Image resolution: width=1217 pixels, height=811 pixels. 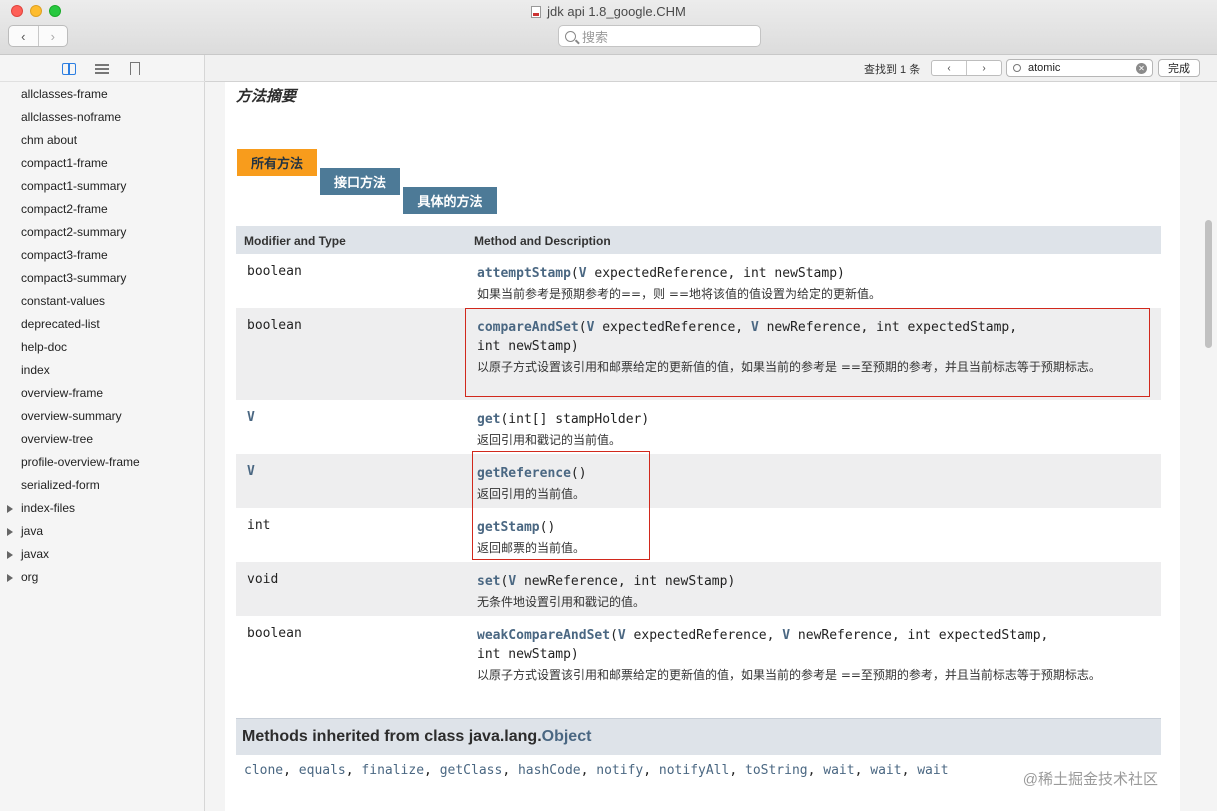 I want to click on table-row: Vget(int[] stampHolder) 返回引用和戳记的当前值。, so click(x=698, y=427).